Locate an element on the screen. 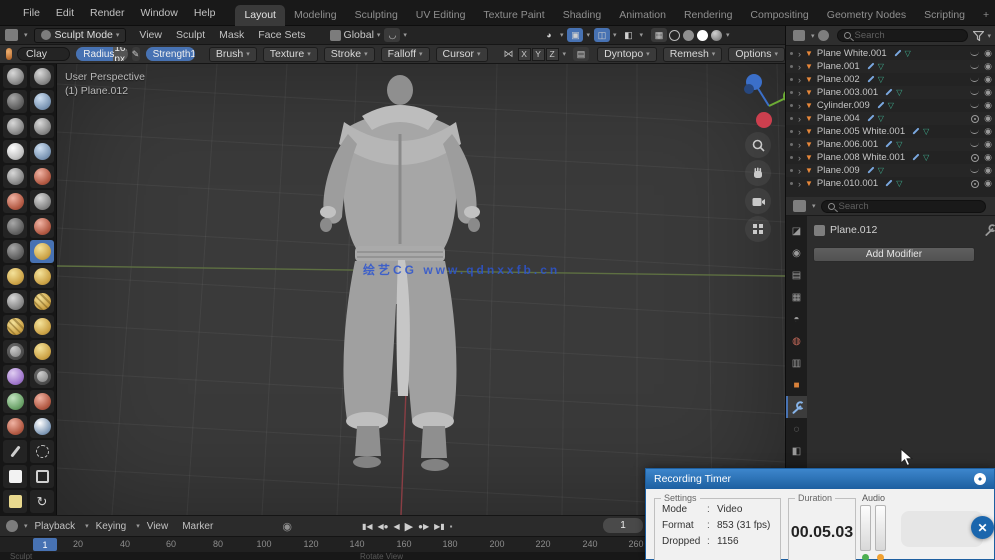  menu-window: Window is located at coordinates (158, 13).